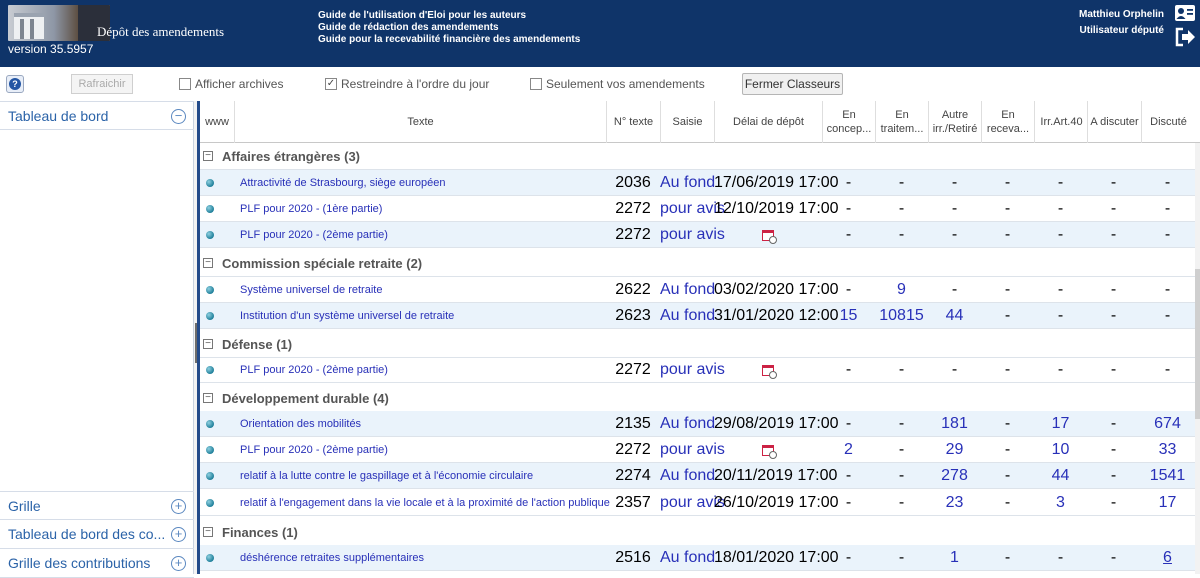  I want to click on cell-autre: 278, so click(954, 476).